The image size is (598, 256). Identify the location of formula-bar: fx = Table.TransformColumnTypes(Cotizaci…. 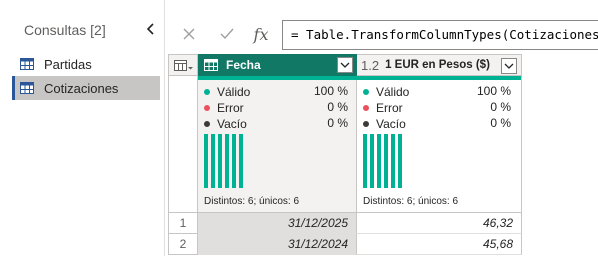
(382, 34).